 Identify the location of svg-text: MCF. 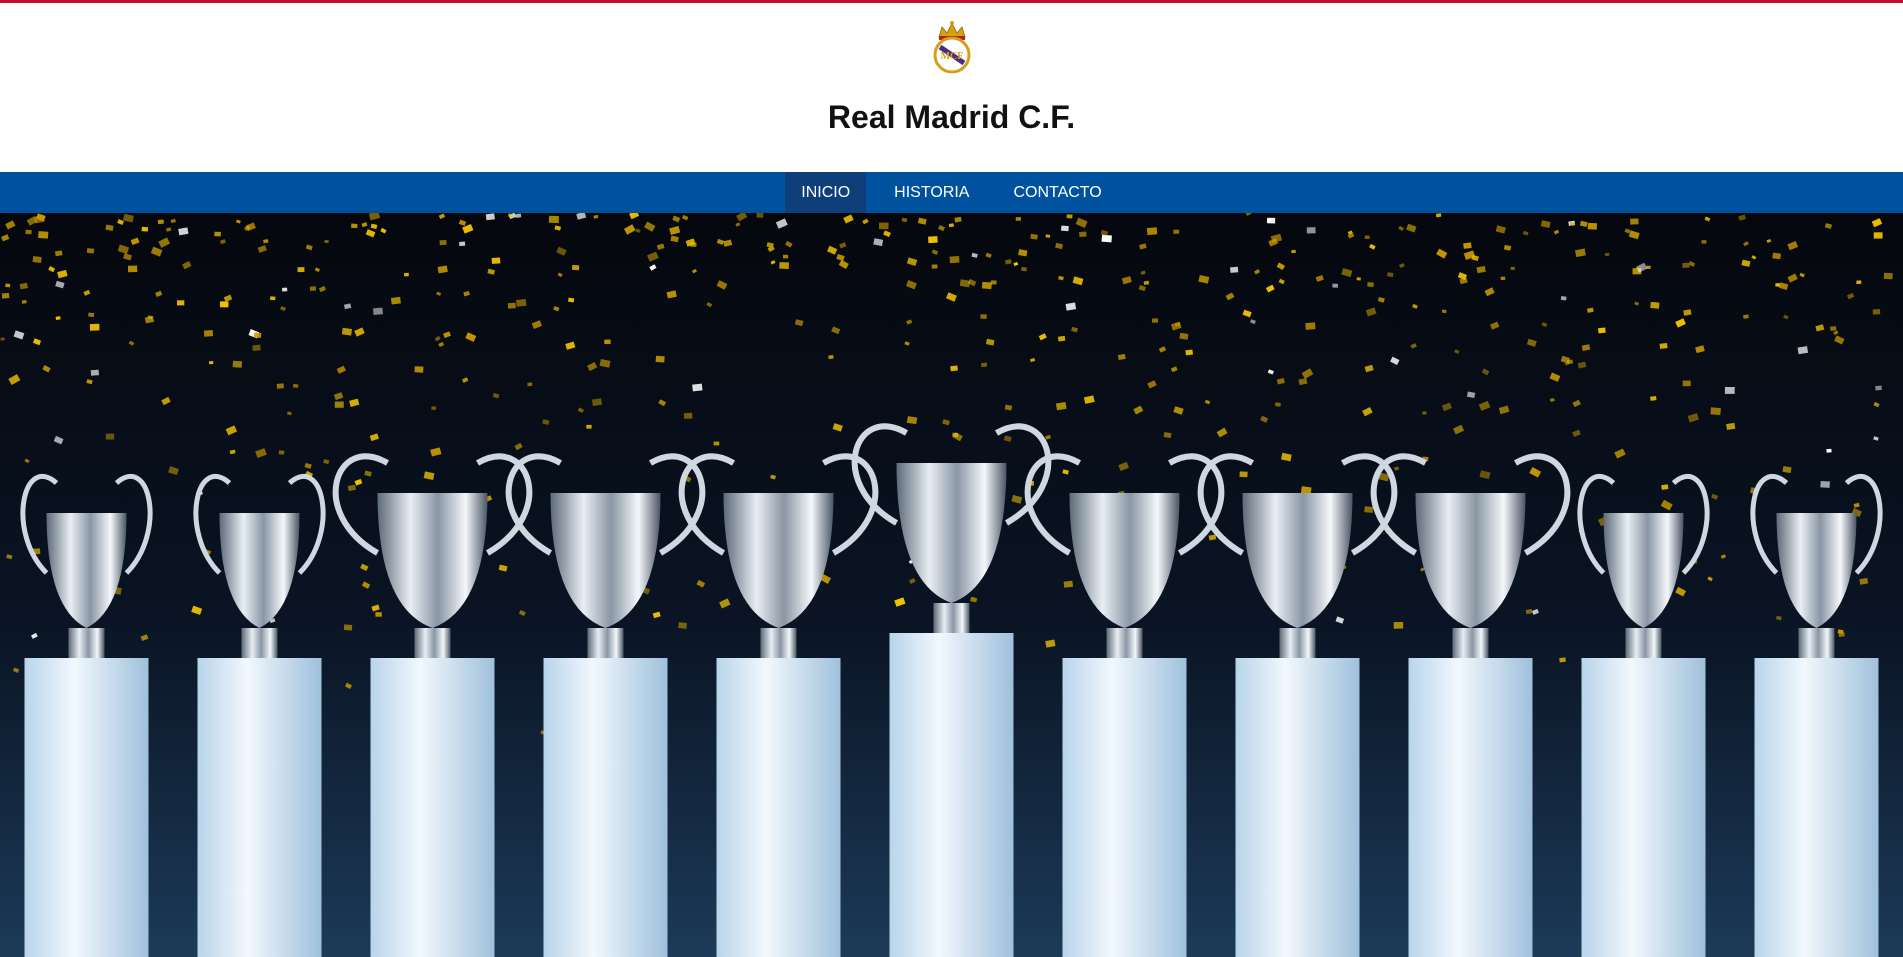
(951, 56).